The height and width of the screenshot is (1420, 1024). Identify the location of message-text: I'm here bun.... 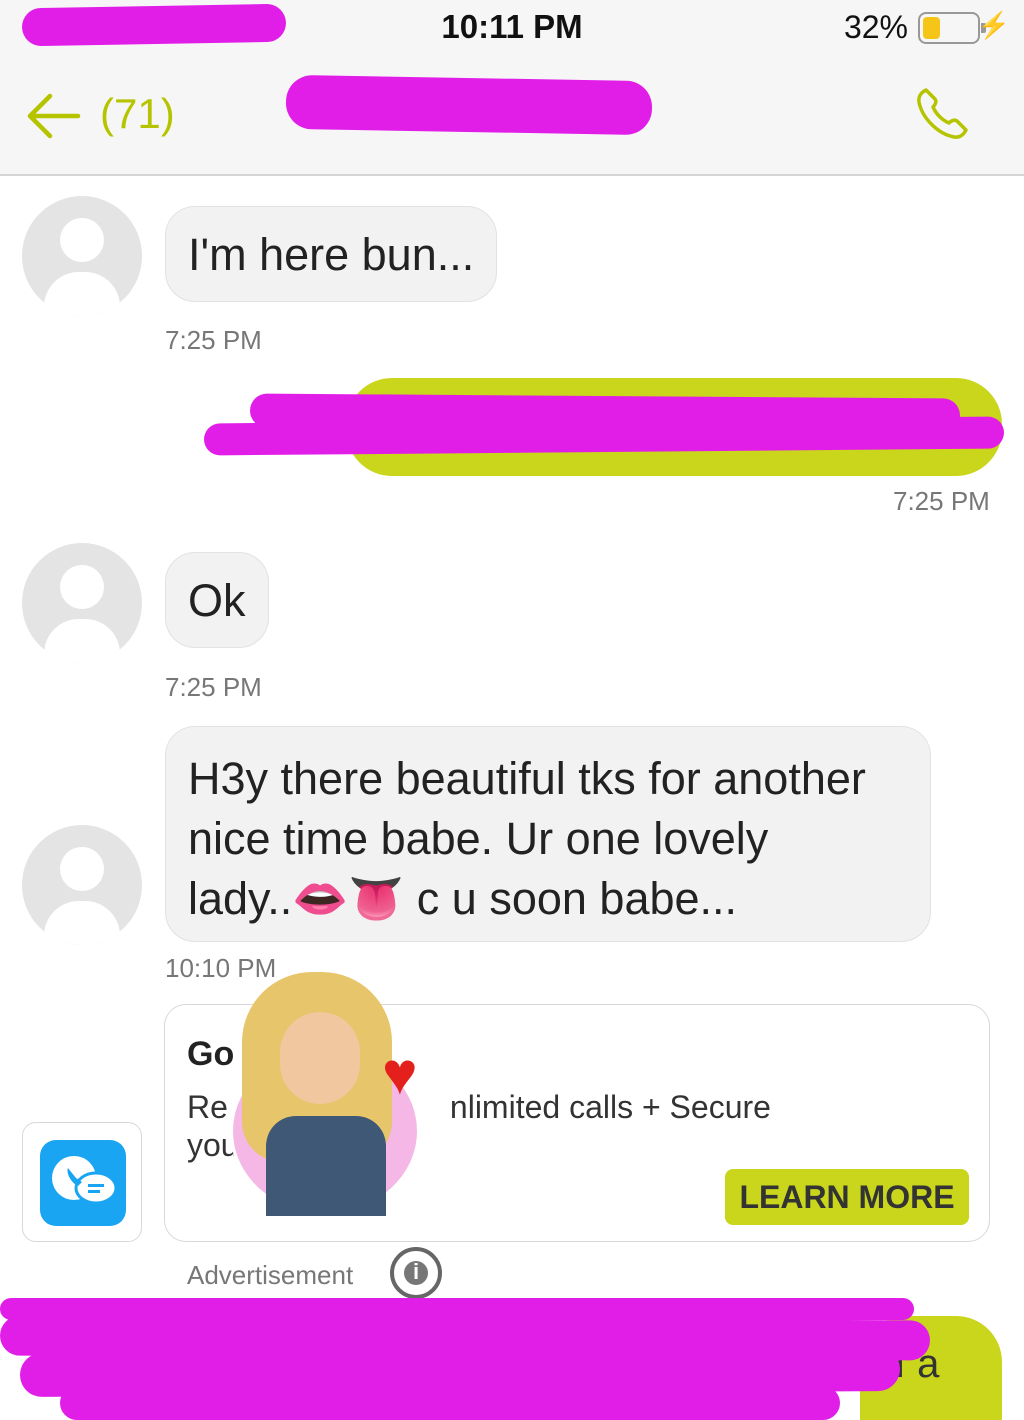
(331, 254).